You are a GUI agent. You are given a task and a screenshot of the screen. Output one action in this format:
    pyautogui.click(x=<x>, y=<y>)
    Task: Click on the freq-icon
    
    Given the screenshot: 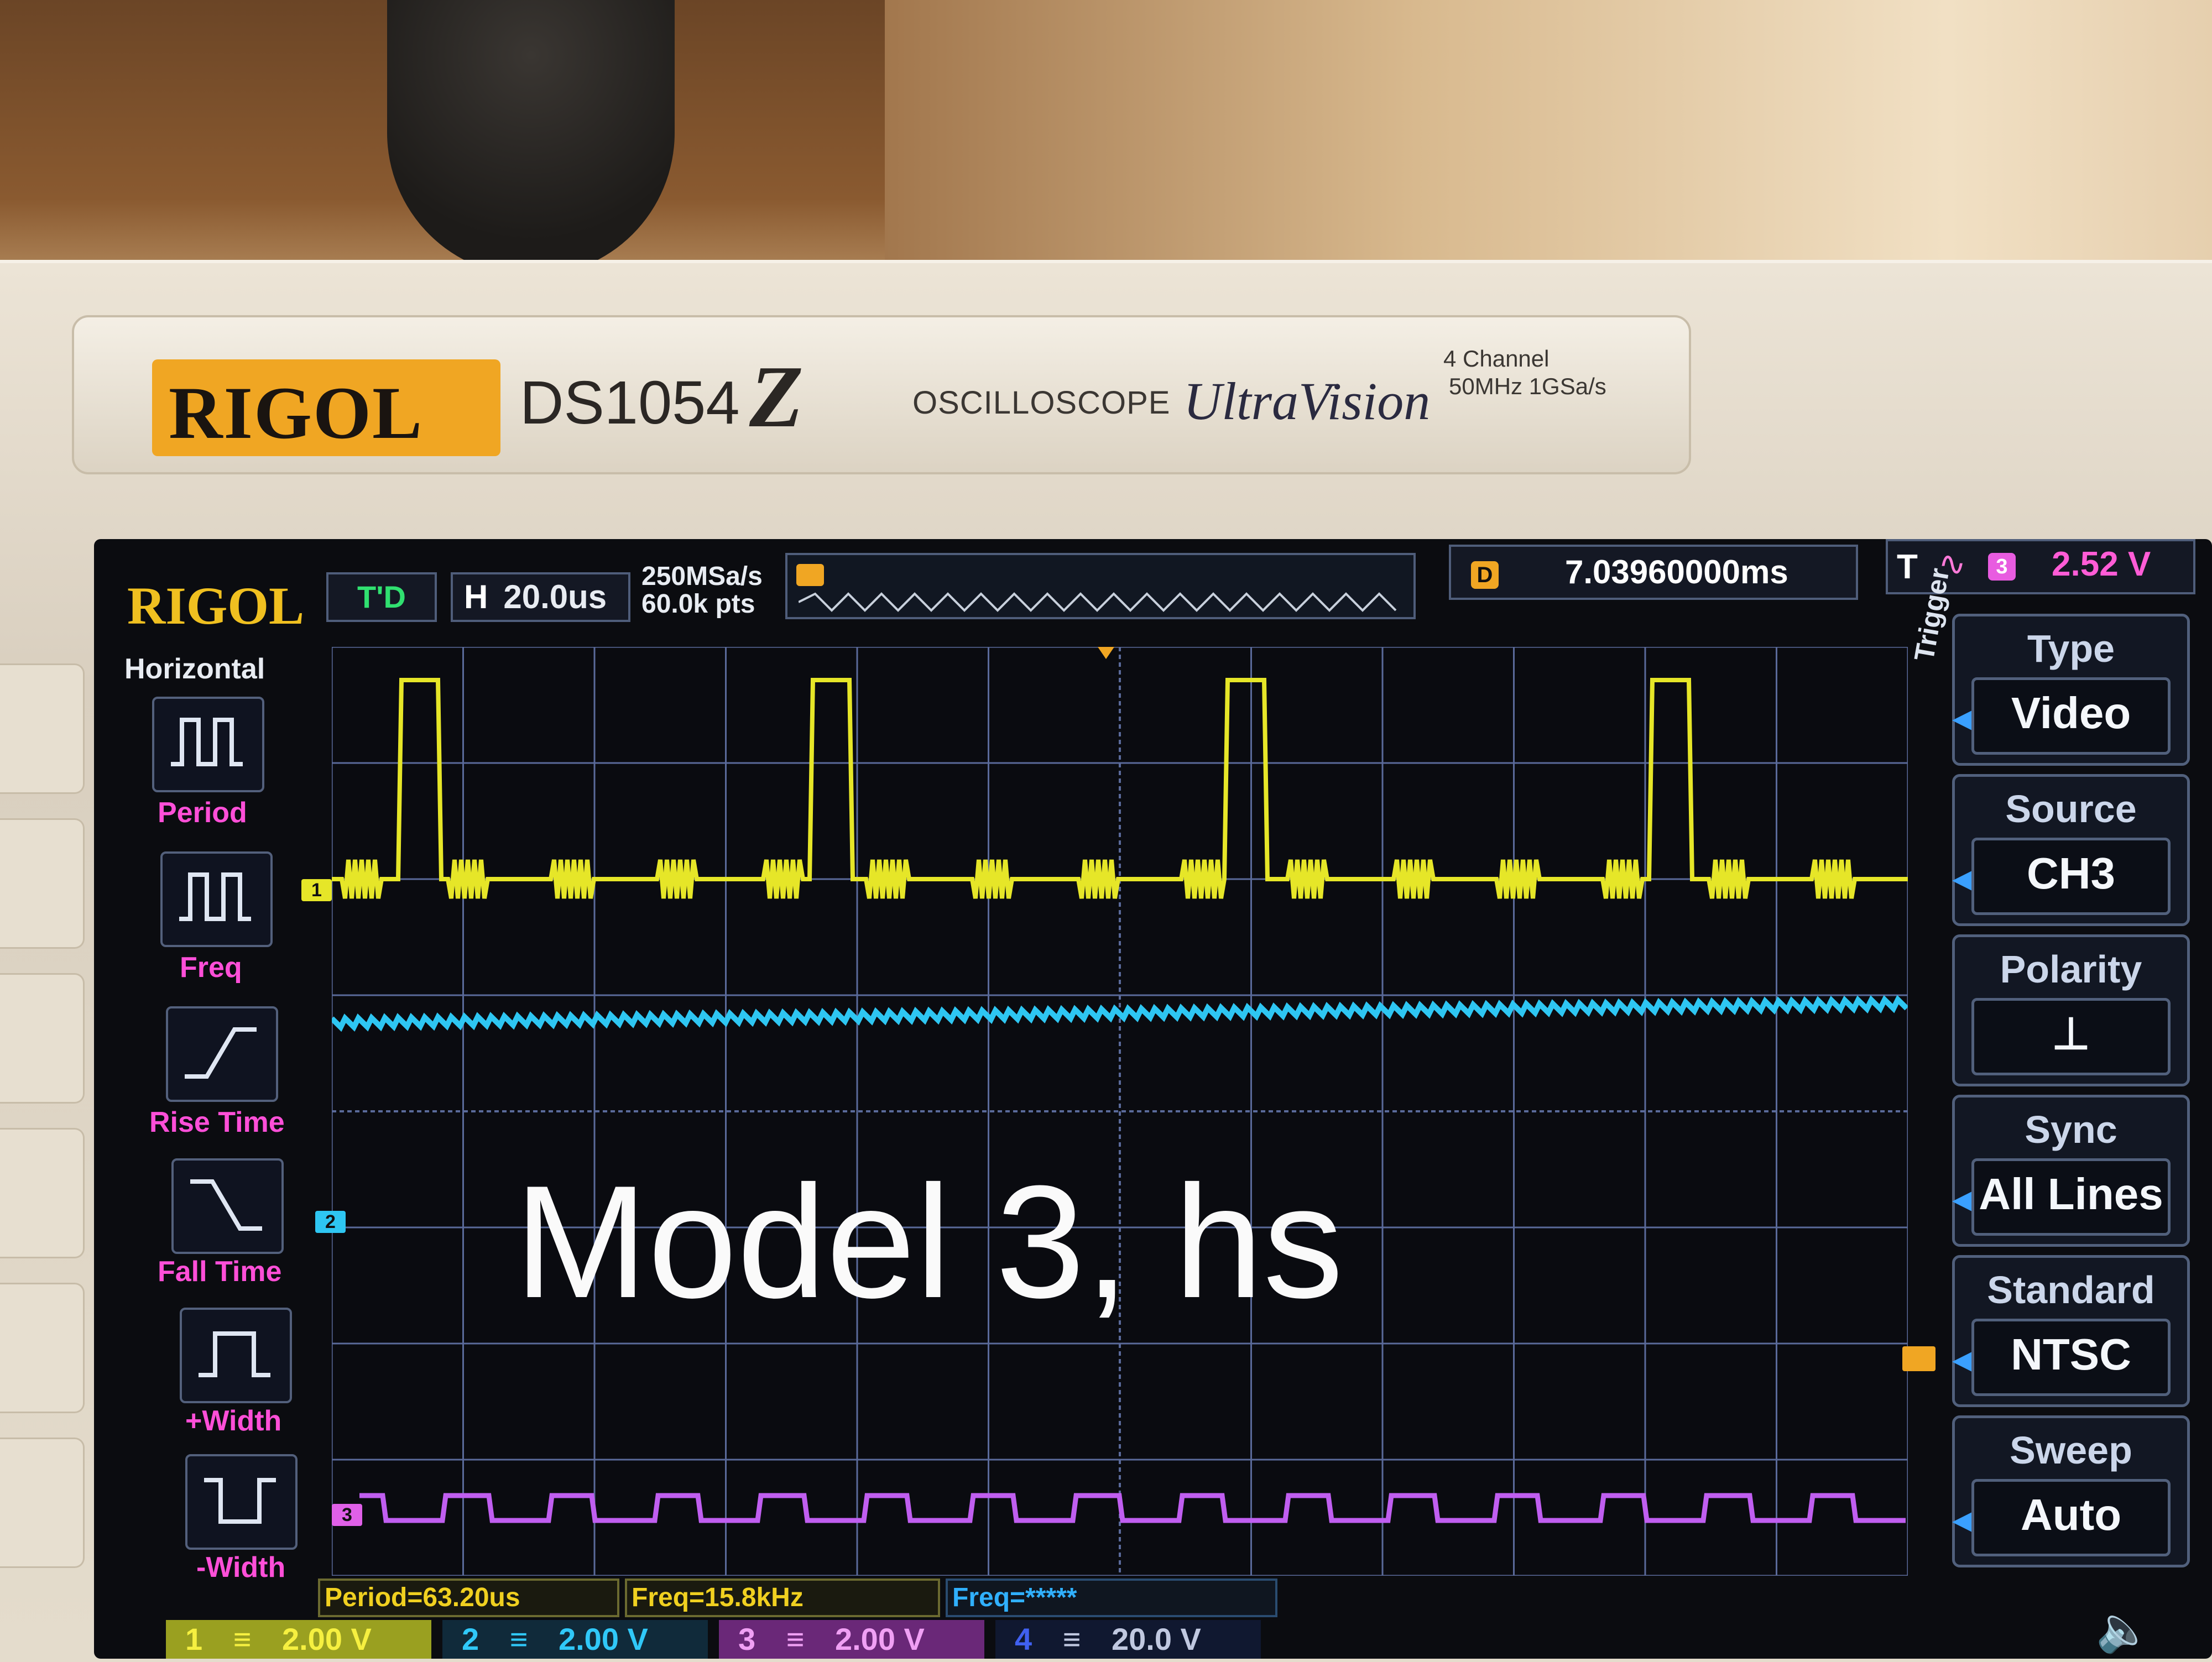 What is the action you would take?
    pyautogui.click(x=215, y=896)
    